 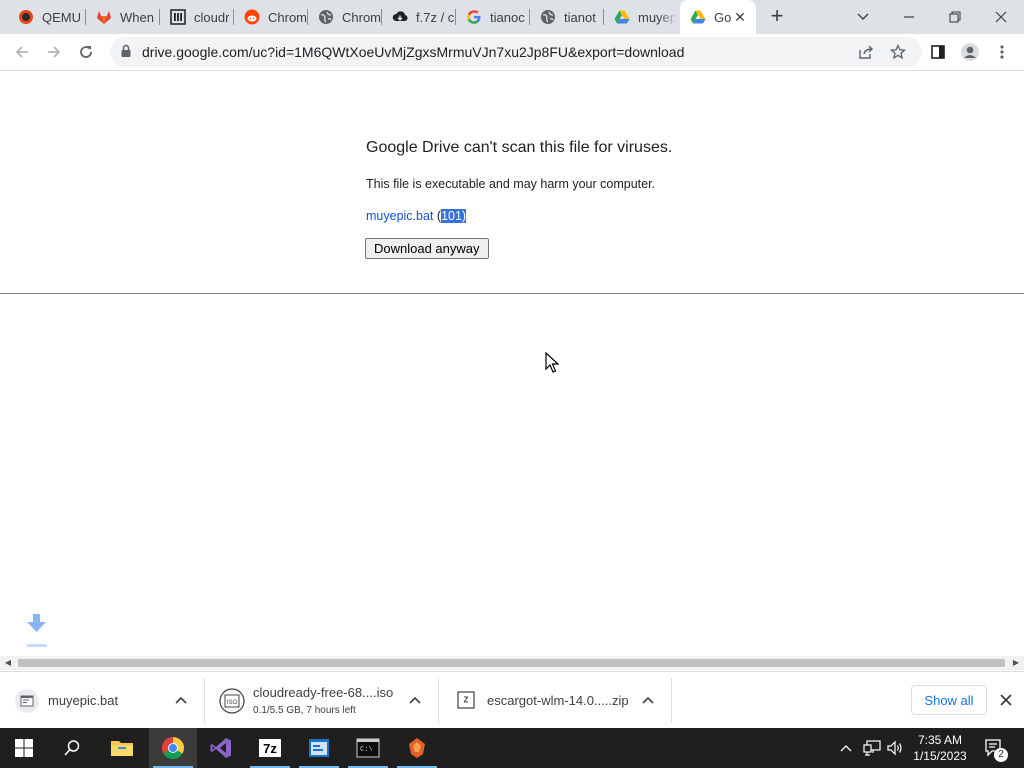 I want to click on reload-button, so click(x=86, y=52).